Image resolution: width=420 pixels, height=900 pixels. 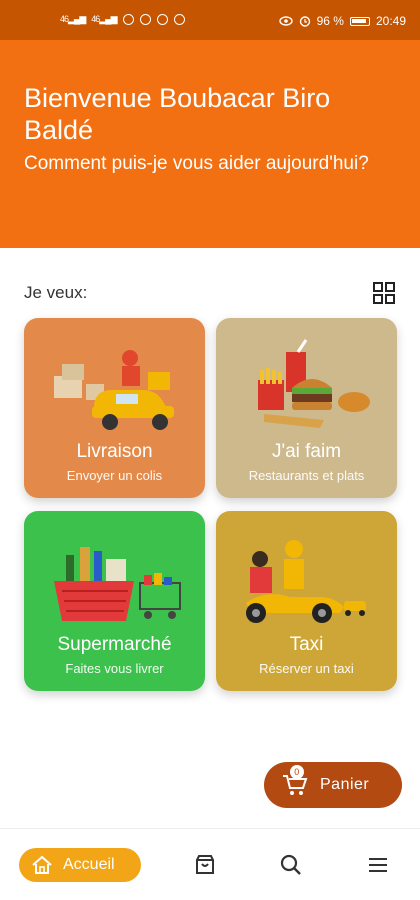 What do you see at coordinates (73, 19) in the screenshot?
I see `signal-icon: 46▂▄▆` at bounding box center [73, 19].